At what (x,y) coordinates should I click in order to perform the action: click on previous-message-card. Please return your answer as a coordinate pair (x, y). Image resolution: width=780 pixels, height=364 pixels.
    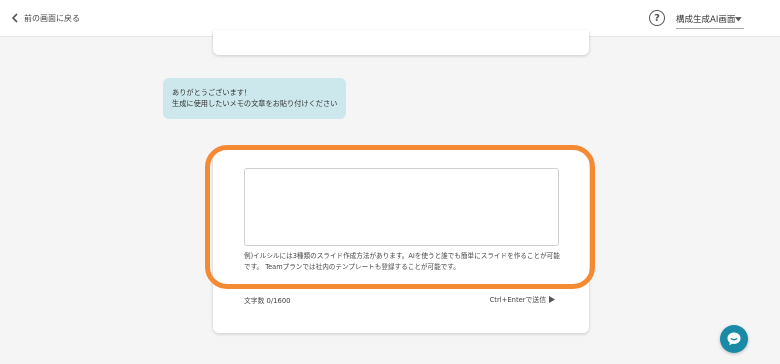
    Looking at the image, I should click on (401, 42).